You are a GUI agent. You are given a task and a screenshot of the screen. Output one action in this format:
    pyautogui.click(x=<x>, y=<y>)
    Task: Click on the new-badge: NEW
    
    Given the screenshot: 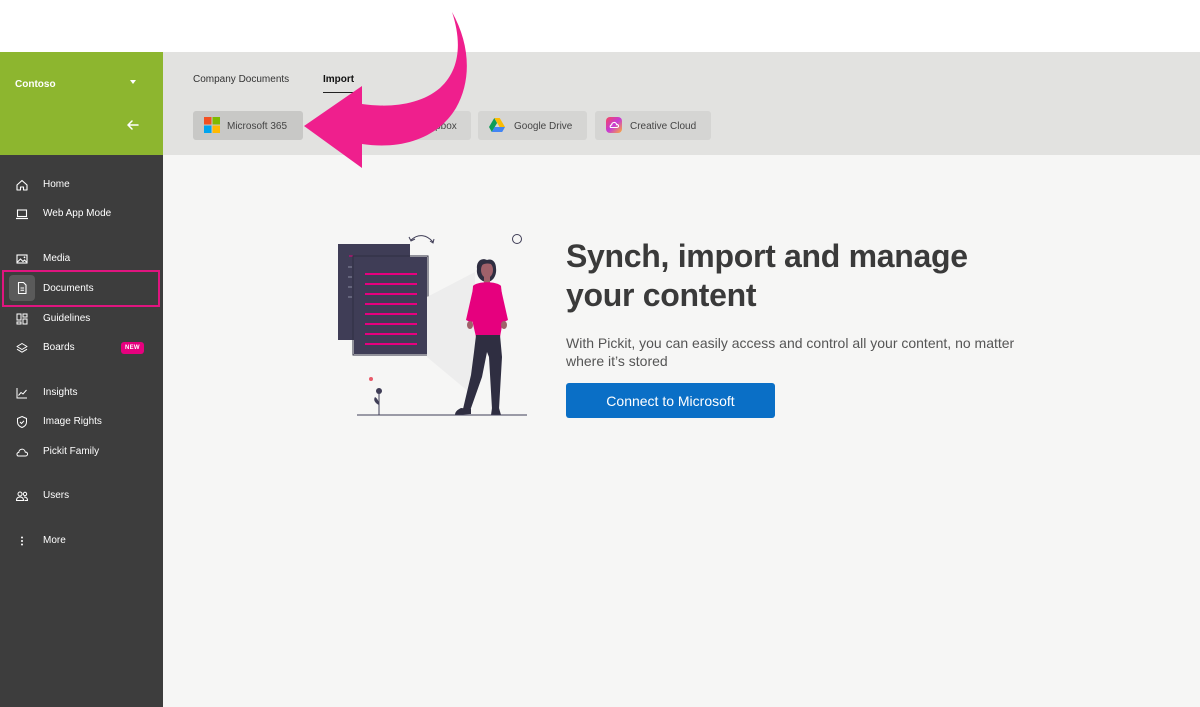 What is the action you would take?
    pyautogui.click(x=132, y=348)
    